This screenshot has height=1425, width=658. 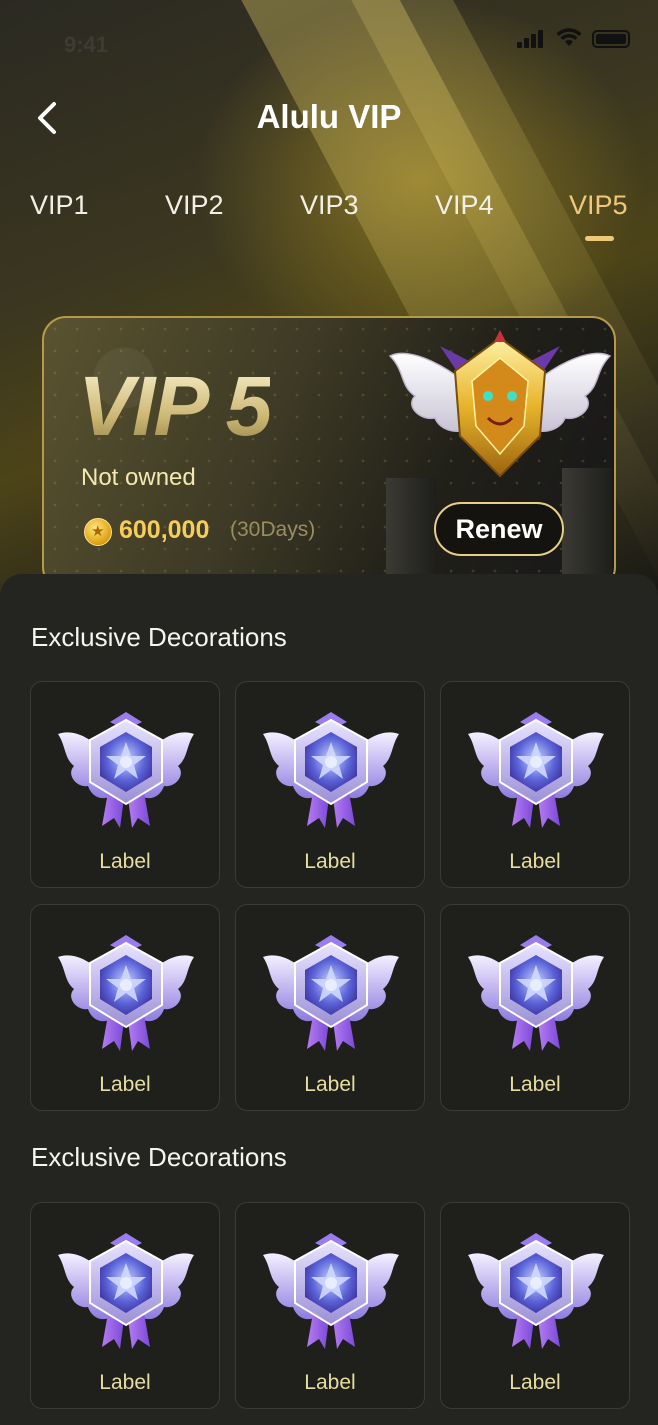 I want to click on active-tab-indicator, so click(x=599, y=238).